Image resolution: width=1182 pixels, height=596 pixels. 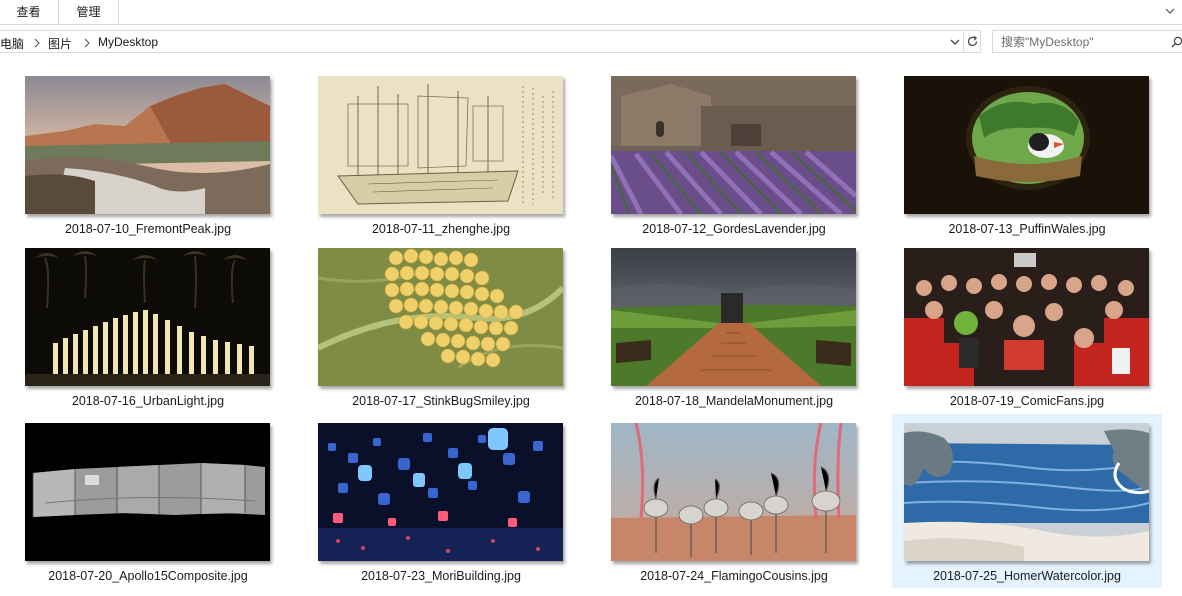 I want to click on file-item: 2018-07-19_ComicFans.jpg, so click(x=1027, y=323).